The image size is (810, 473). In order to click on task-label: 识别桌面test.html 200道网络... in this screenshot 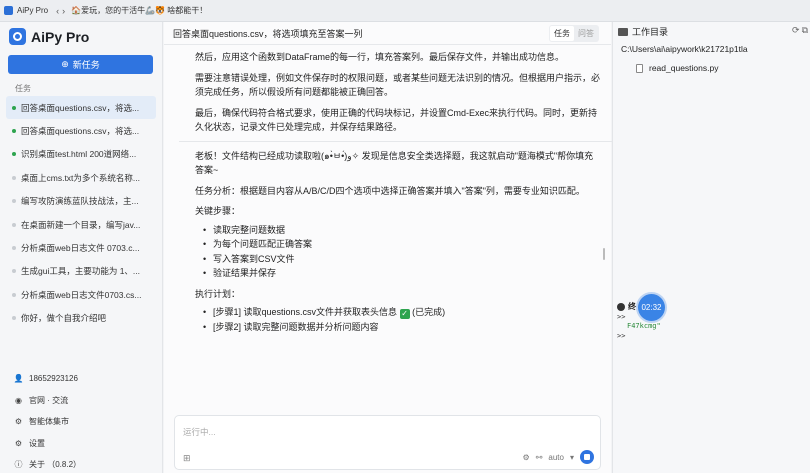, I will do `click(79, 154)`.